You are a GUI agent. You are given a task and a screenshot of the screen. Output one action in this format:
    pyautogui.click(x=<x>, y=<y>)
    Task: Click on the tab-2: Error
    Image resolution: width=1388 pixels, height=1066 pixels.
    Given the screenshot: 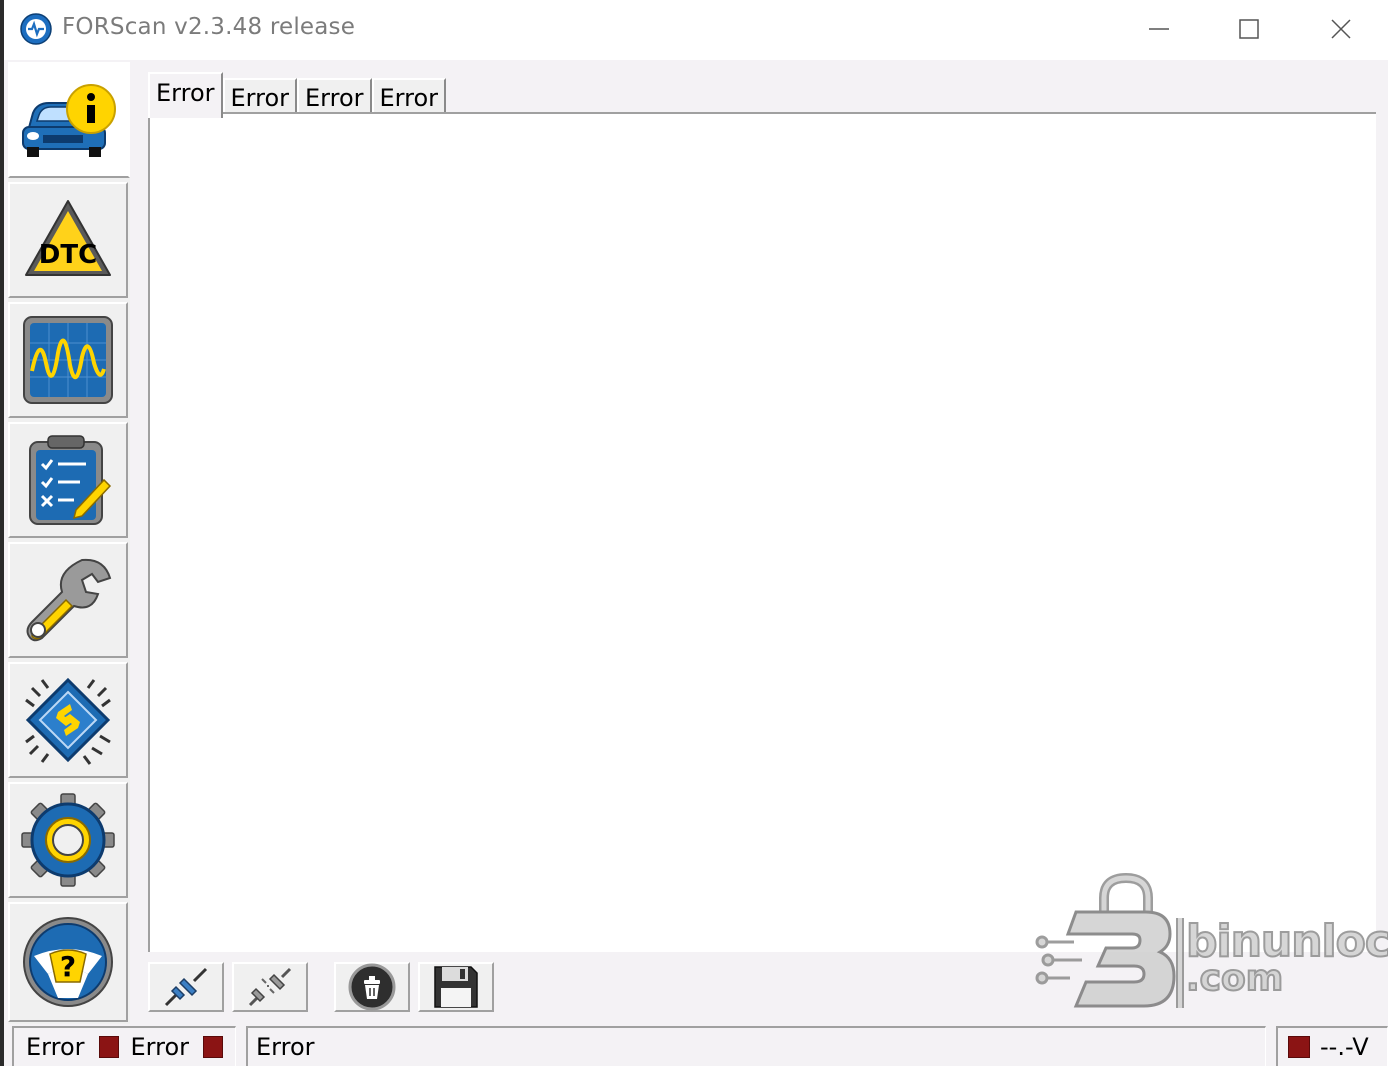 What is the action you would take?
    pyautogui.click(x=259, y=97)
    